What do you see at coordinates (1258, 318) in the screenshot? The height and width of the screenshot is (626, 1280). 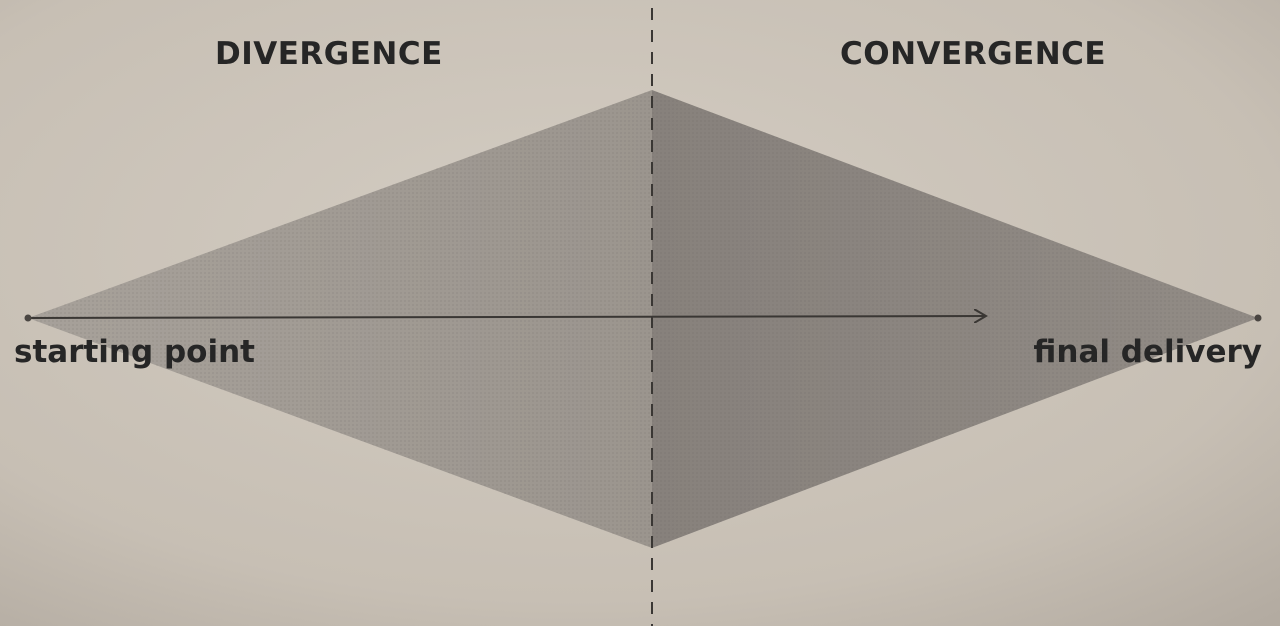 I see `end-point-dot` at bounding box center [1258, 318].